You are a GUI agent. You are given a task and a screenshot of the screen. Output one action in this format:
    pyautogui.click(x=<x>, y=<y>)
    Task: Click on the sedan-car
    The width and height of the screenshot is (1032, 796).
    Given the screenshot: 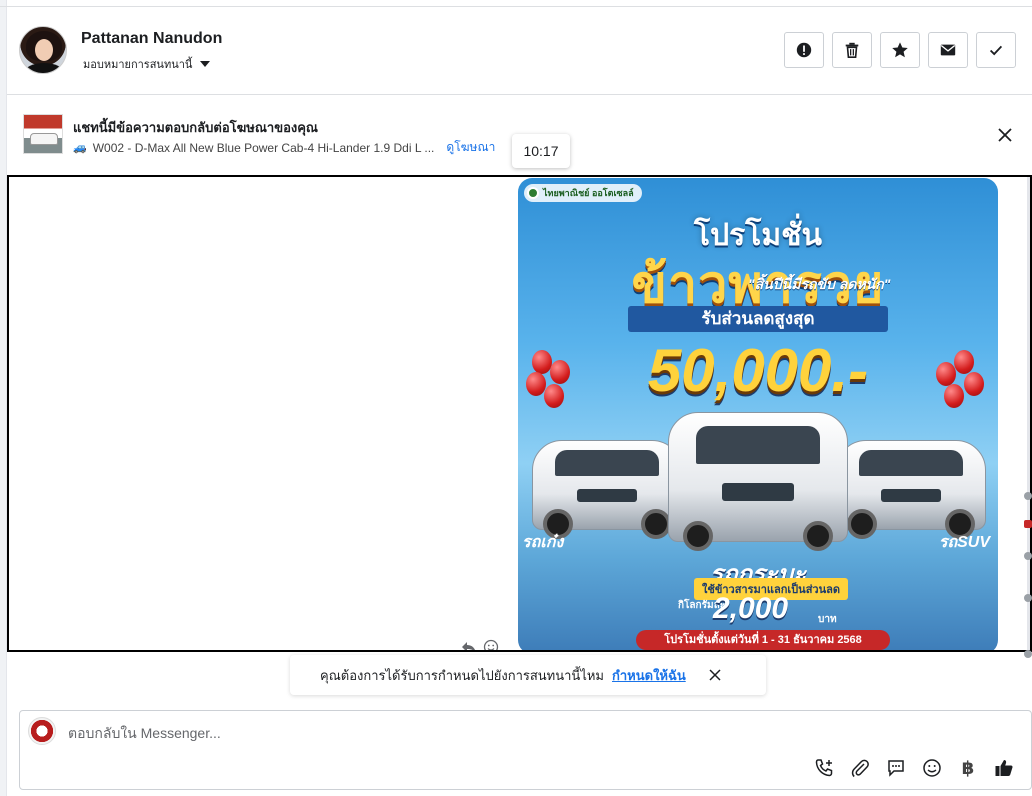 What is the action you would take?
    pyautogui.click(x=607, y=489)
    